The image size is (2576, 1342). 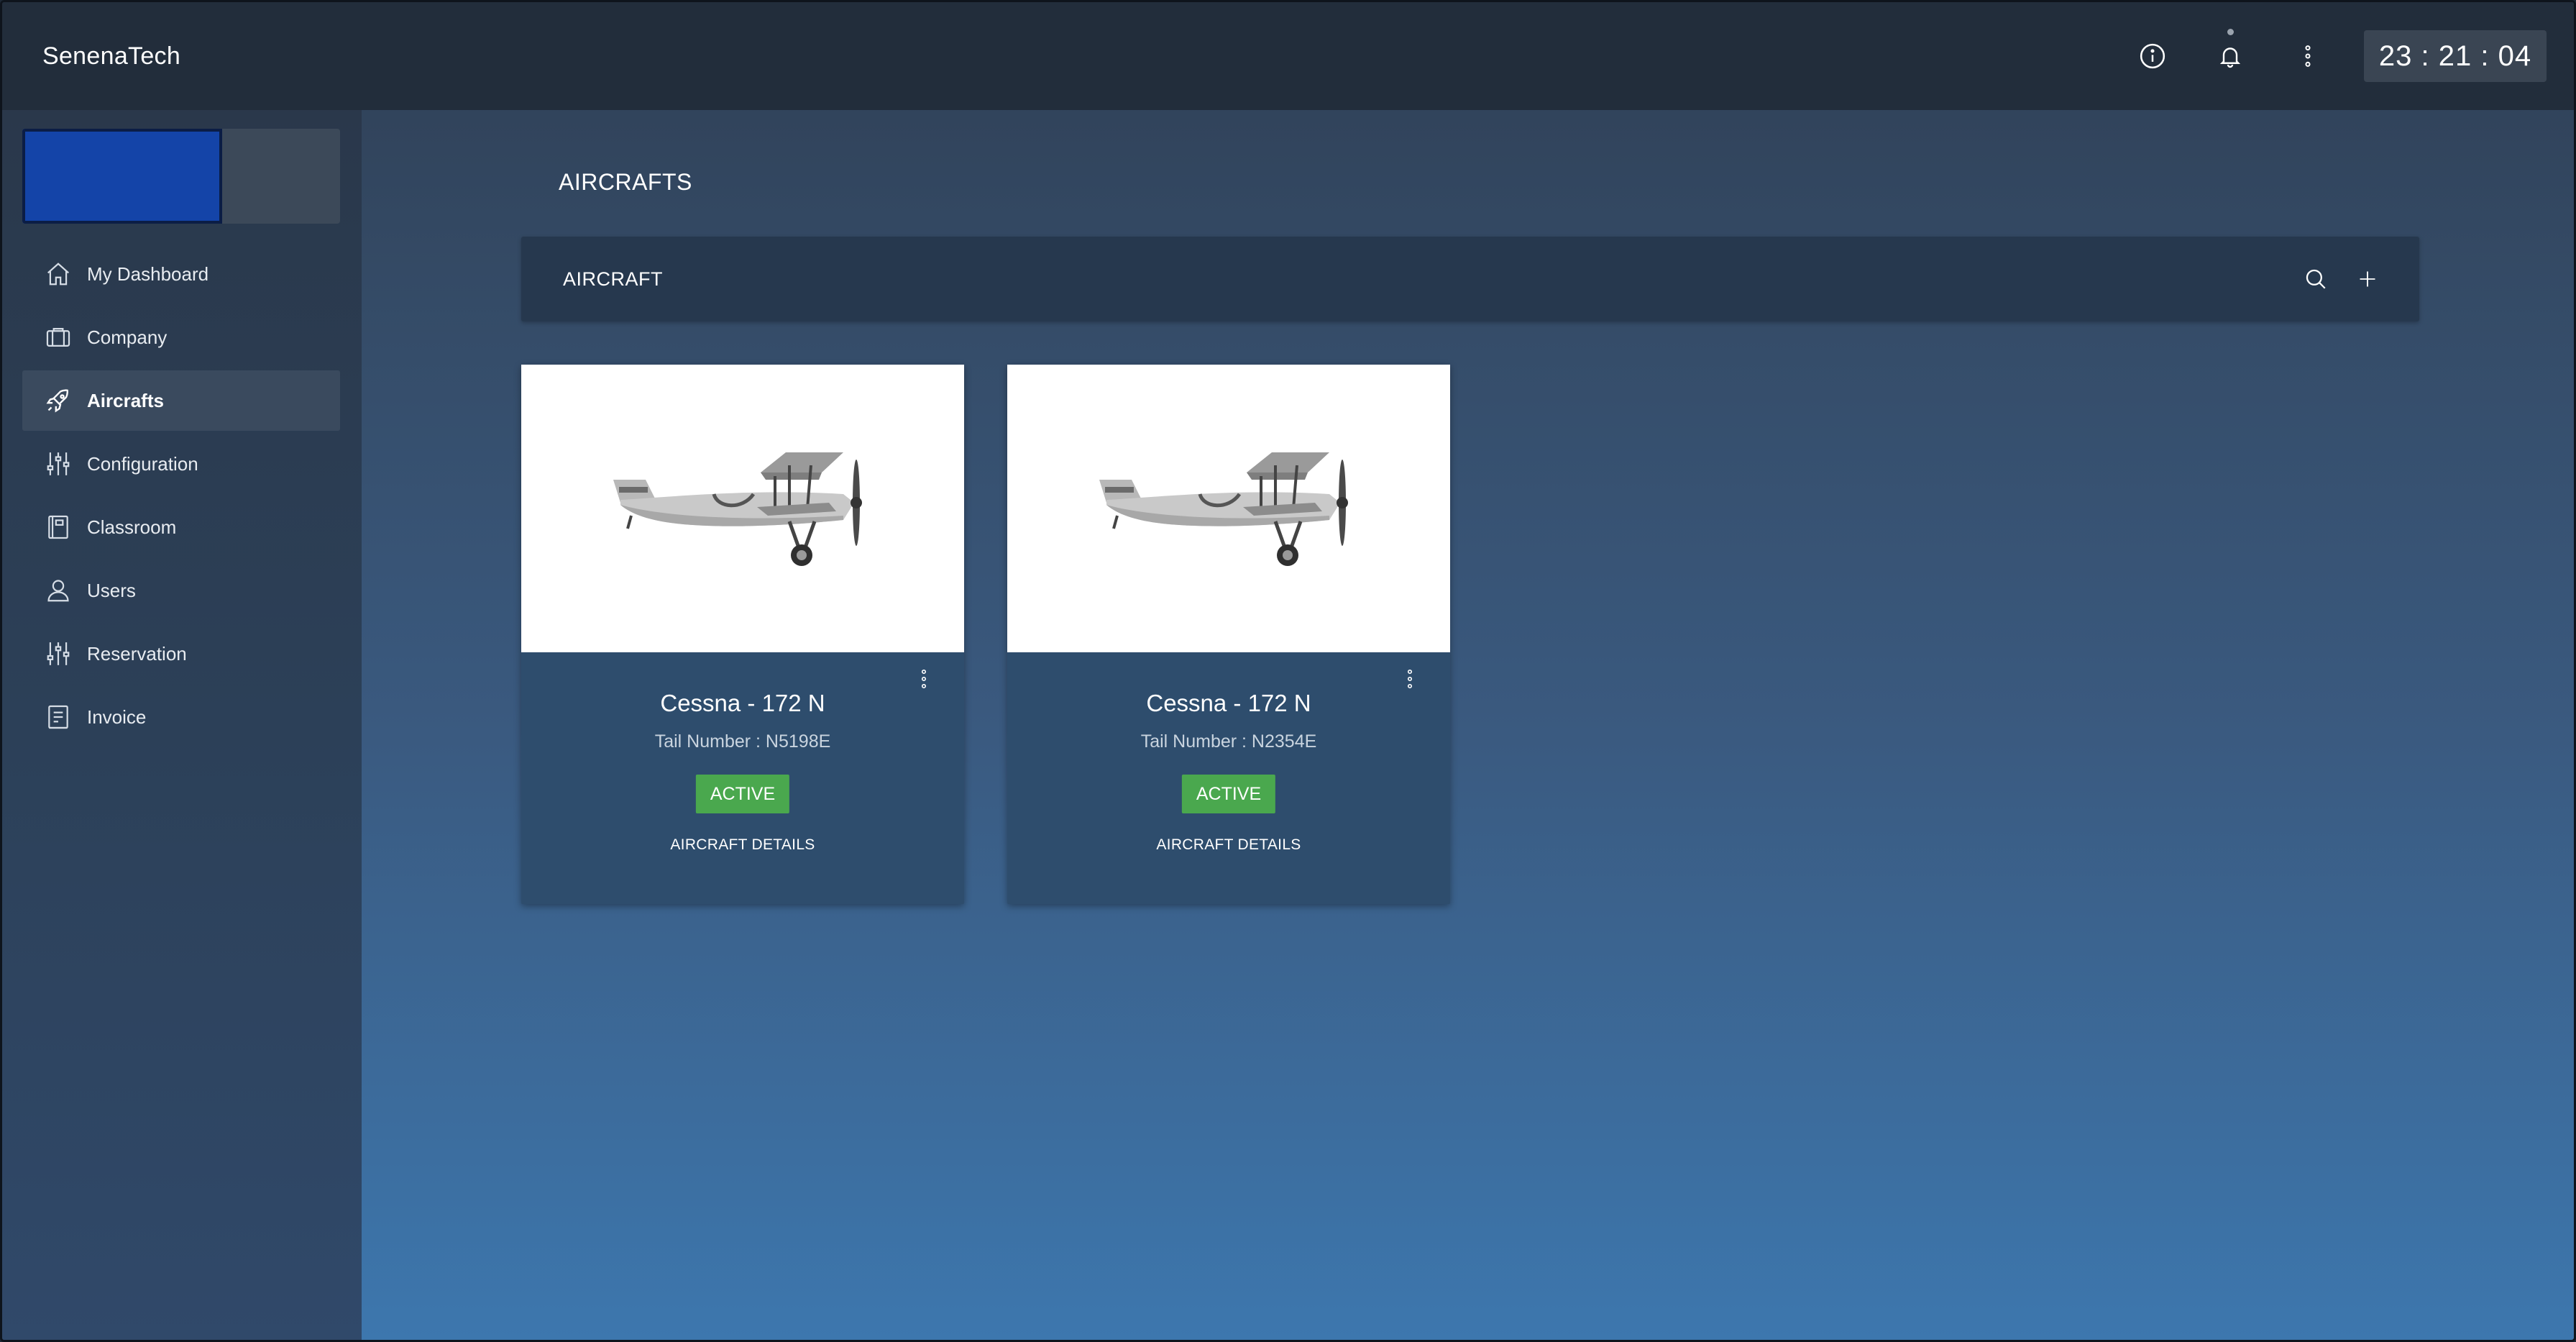 I want to click on sidebar-item-label: Invoice, so click(x=117, y=717).